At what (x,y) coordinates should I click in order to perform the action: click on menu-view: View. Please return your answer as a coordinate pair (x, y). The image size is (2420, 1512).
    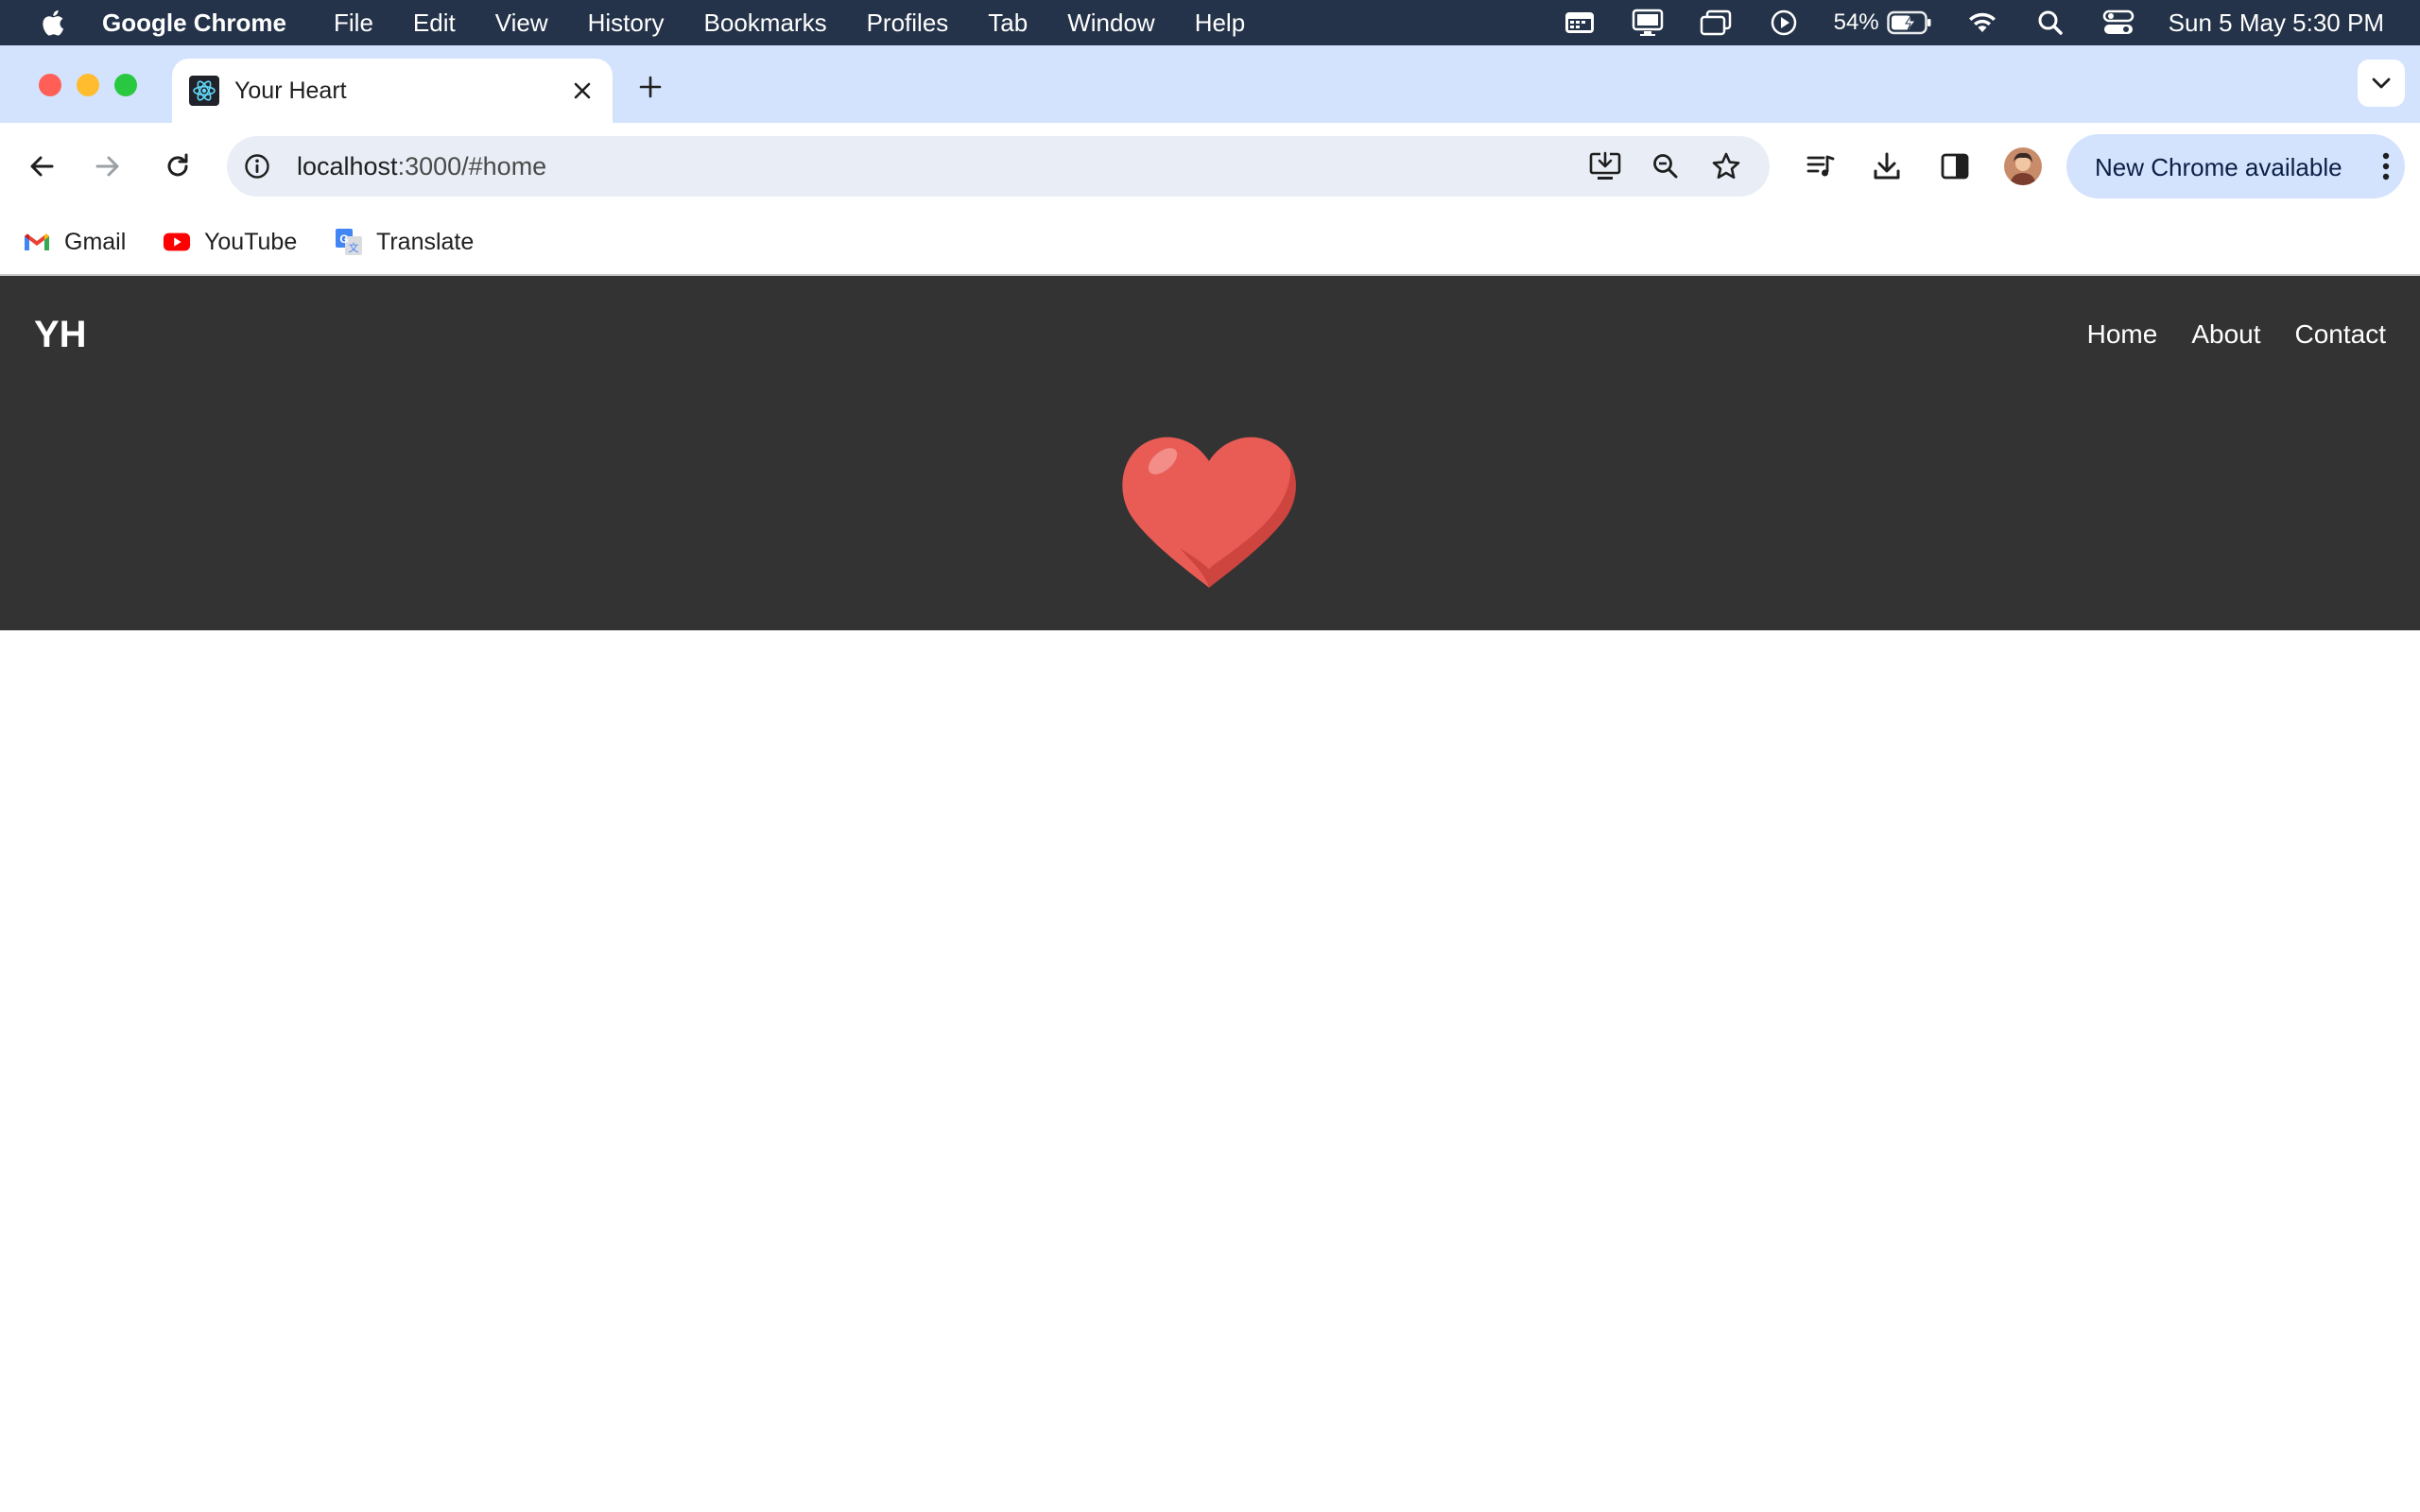
    Looking at the image, I should click on (521, 23).